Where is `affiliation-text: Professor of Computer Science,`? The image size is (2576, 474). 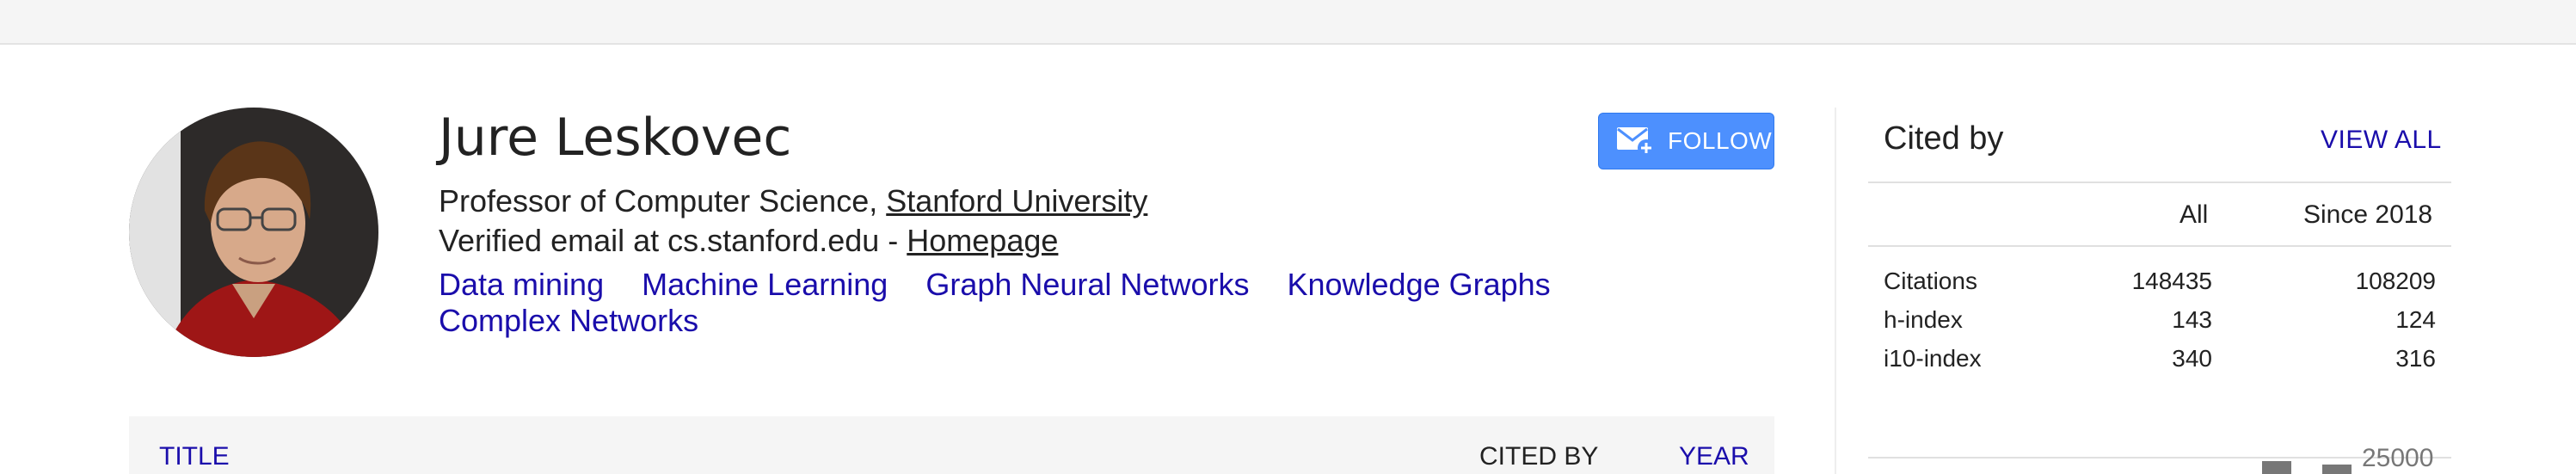
affiliation-text: Professor of Computer Science, is located at coordinates (663, 201).